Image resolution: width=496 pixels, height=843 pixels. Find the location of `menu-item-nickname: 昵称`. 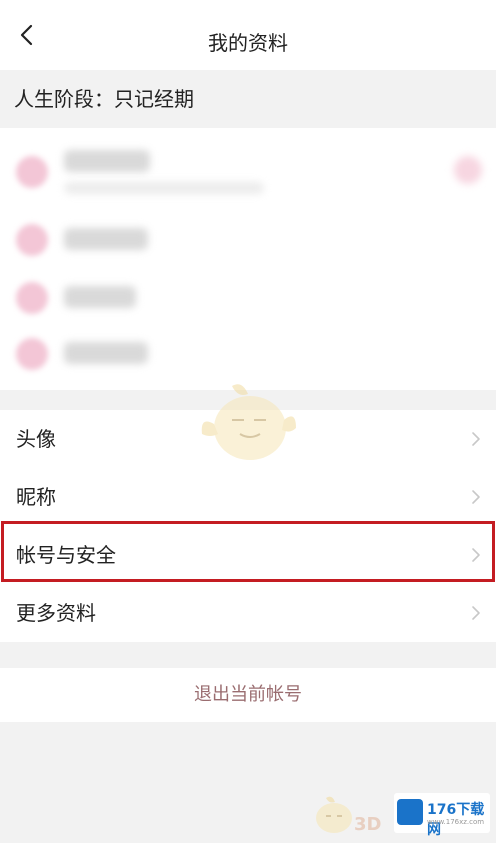

menu-item-nickname: 昵称 is located at coordinates (248, 497).